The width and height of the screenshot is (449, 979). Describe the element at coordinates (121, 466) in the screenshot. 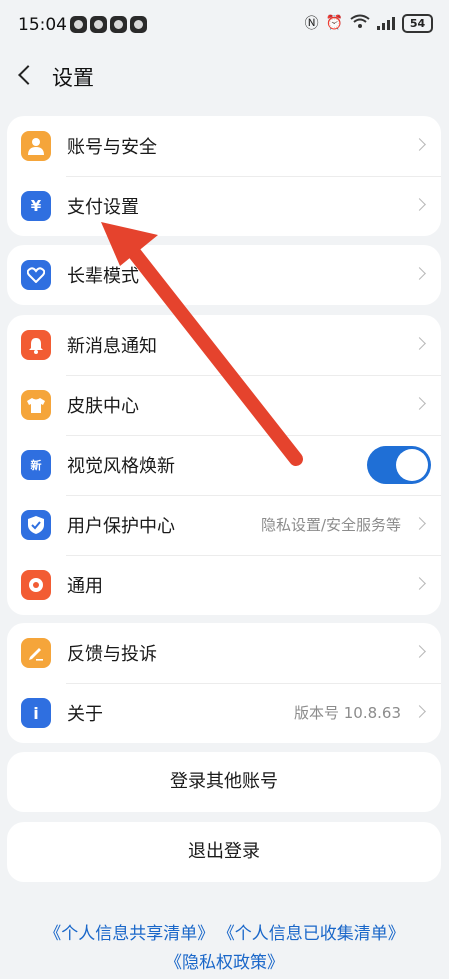

I see `settings-item-label: 视觉风格焕新` at that location.